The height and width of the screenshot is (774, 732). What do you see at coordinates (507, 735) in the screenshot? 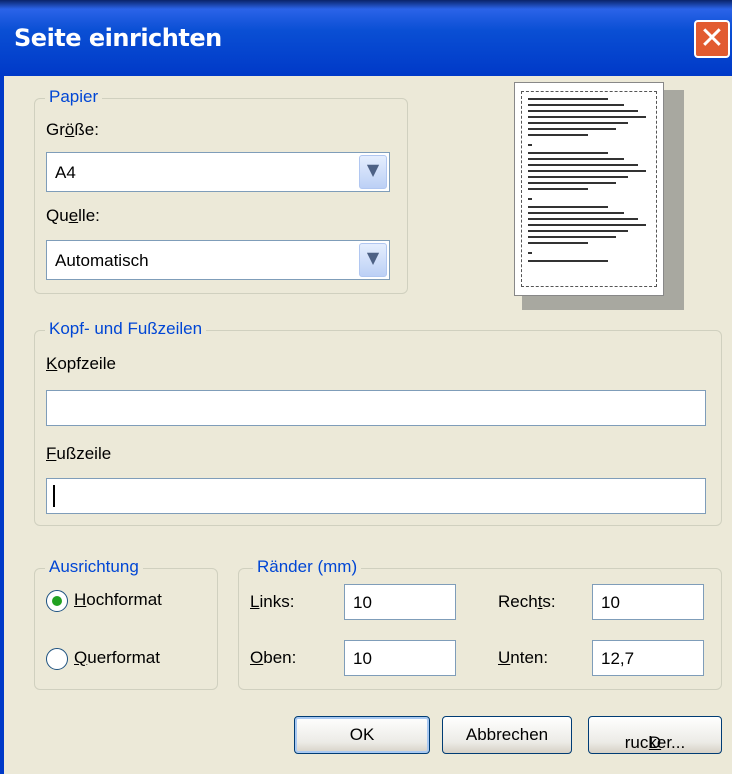
I see `cancel-button: Abbrechen` at bounding box center [507, 735].